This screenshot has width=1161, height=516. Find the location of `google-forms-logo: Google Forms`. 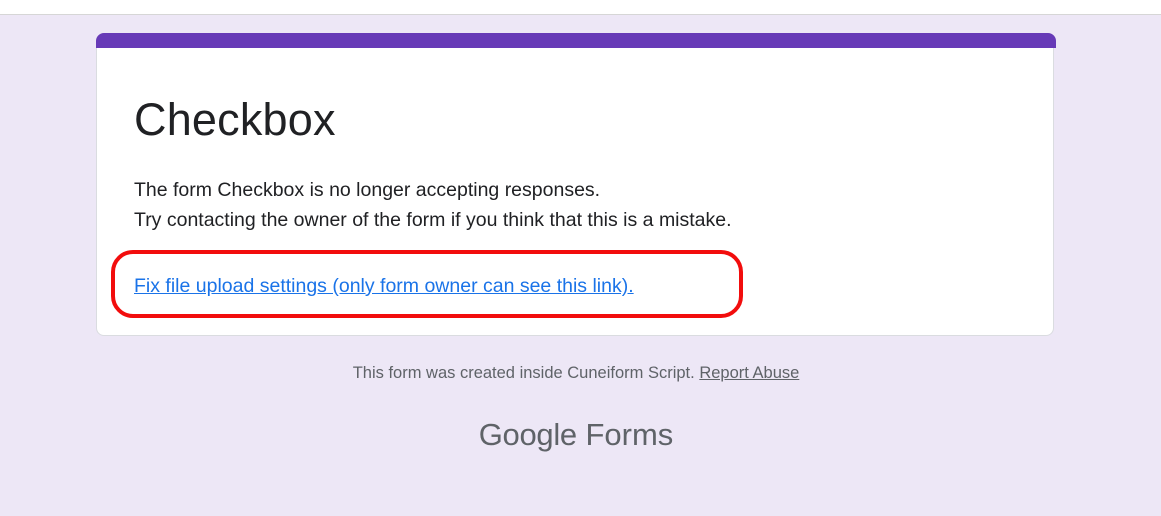

google-forms-logo: Google Forms is located at coordinates (576, 435).